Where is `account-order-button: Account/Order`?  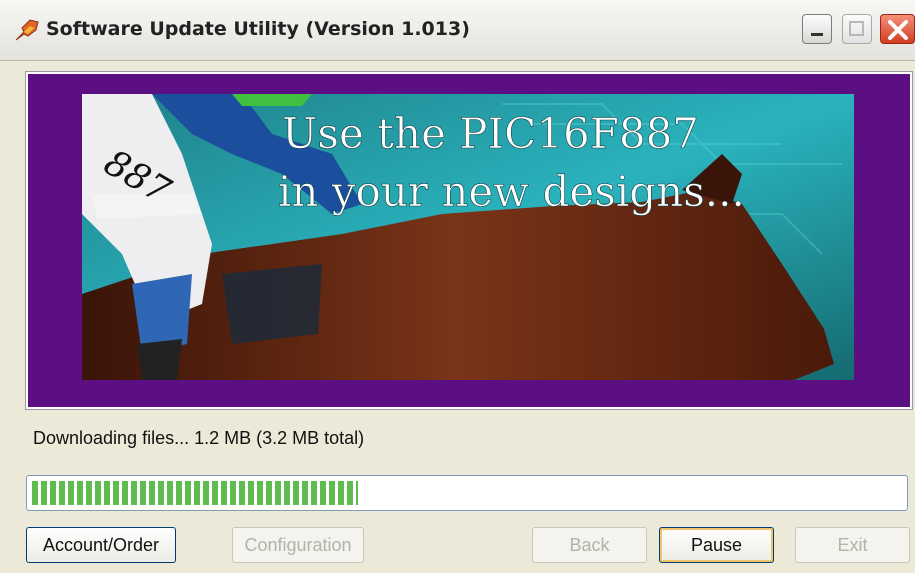
account-order-button: Account/Order is located at coordinates (101, 545).